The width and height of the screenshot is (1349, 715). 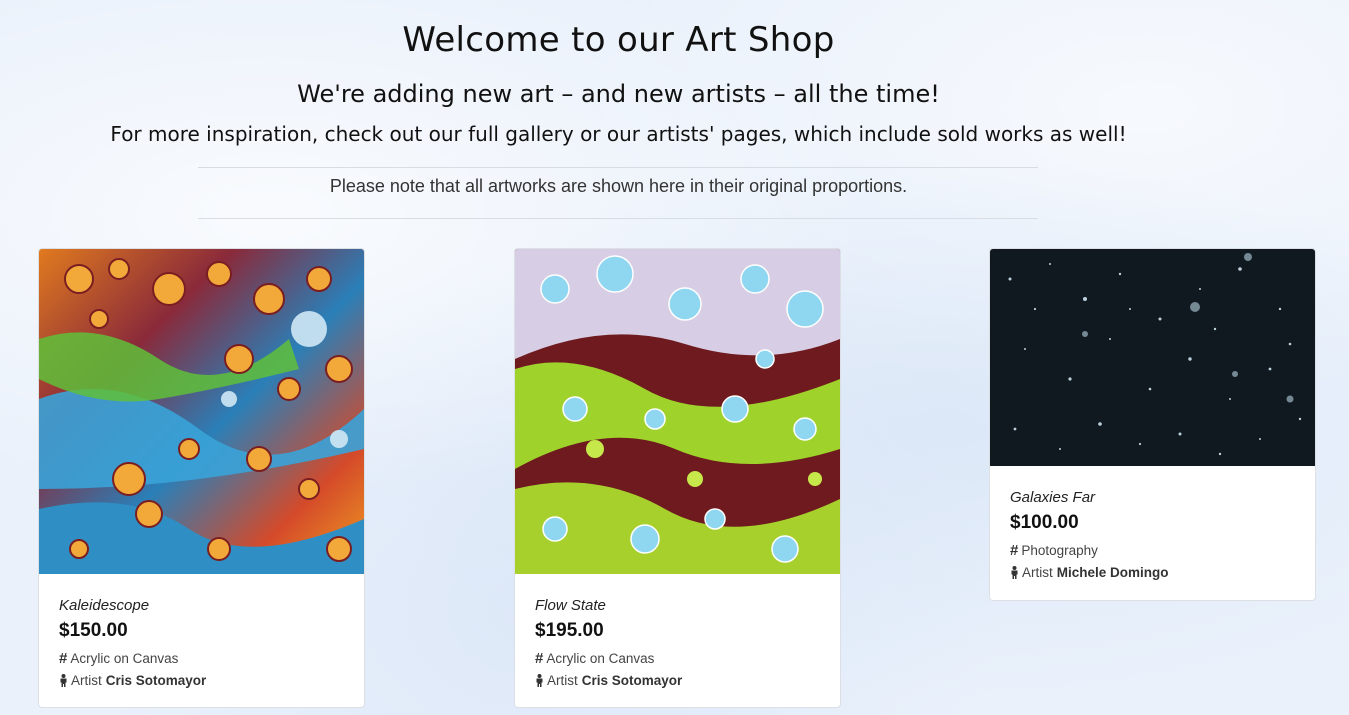 I want to click on artist-name: Michele Domingo, so click(x=1113, y=572).